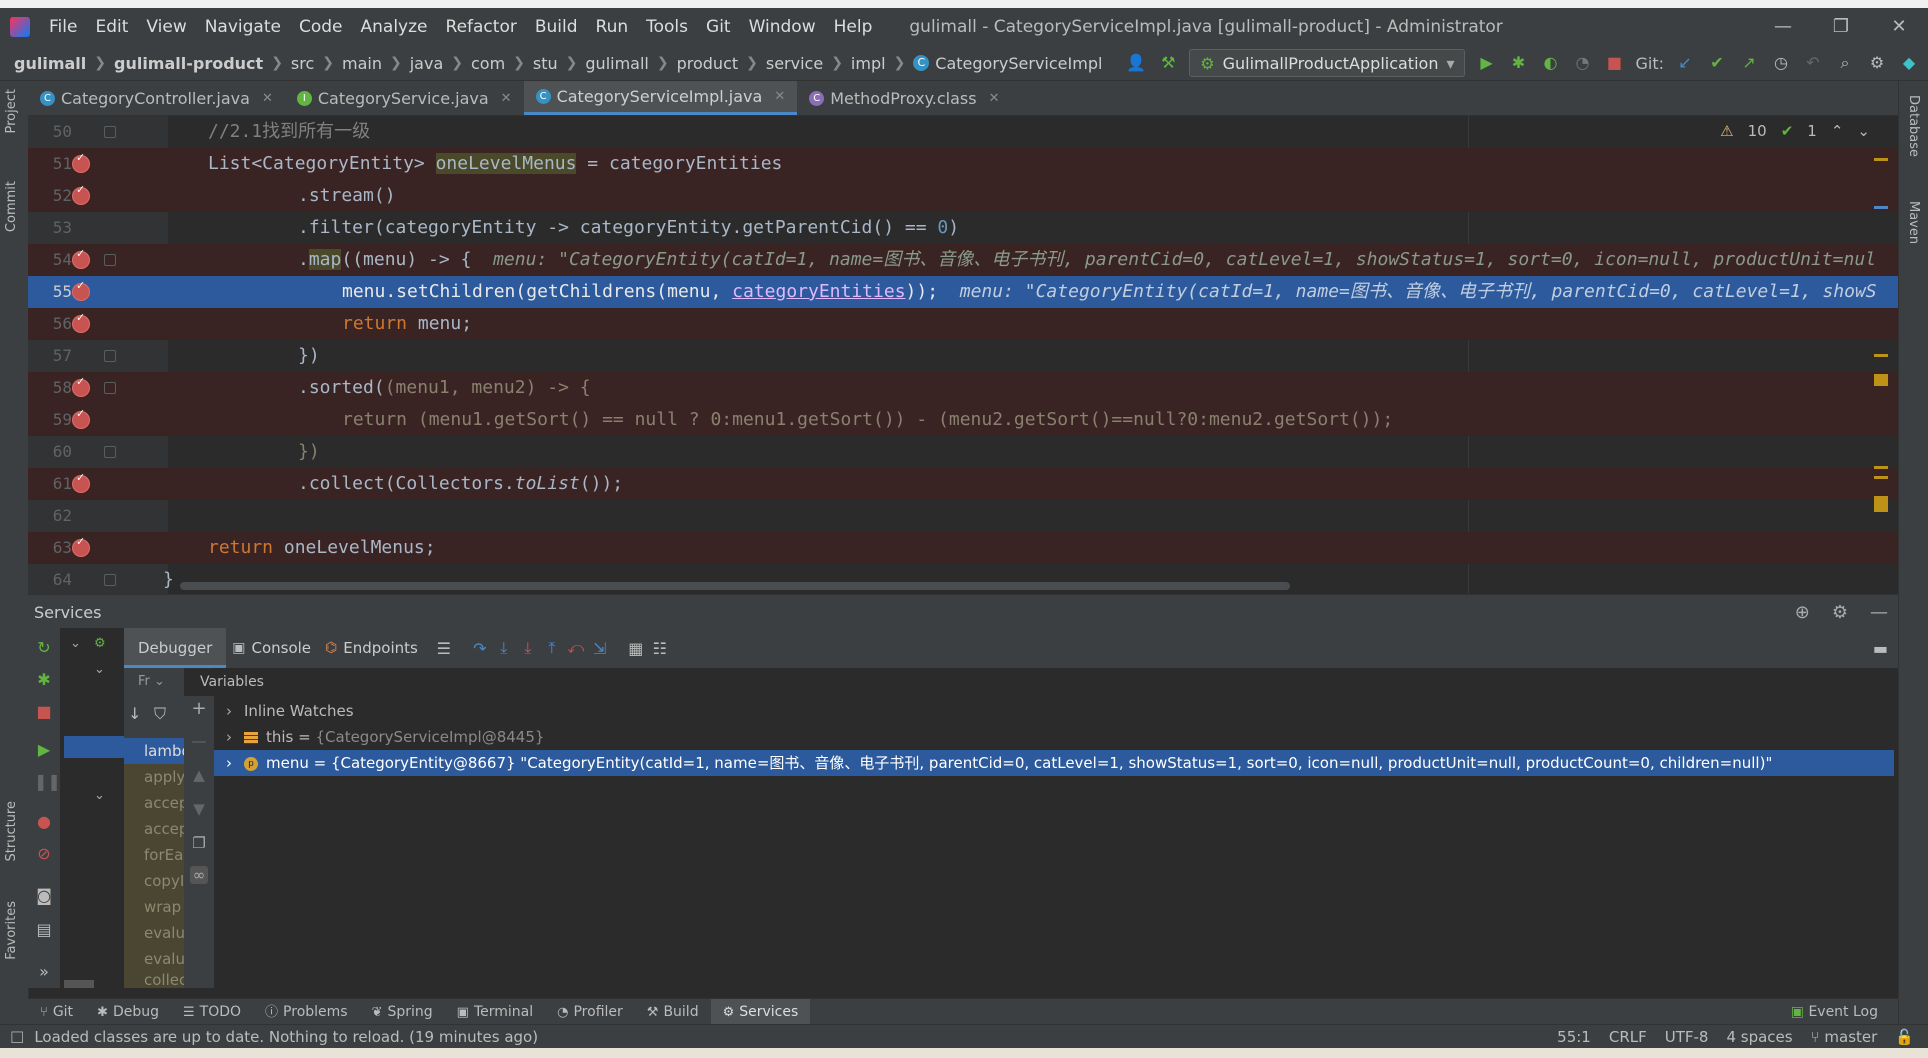 This screenshot has height=1058, width=1928. Describe the element at coordinates (156, 98) in the screenshot. I see `tab-category-controller: C CategoryController.java ✕` at that location.